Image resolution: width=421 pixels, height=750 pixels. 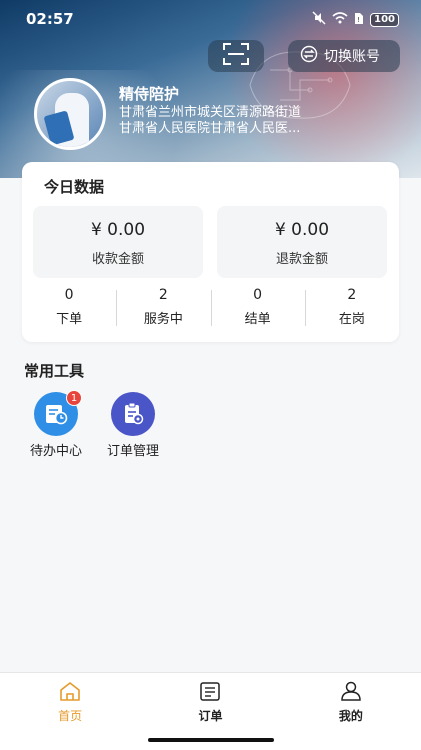 I want to click on stat-on-duty: 2 在岗, so click(x=351, y=308).